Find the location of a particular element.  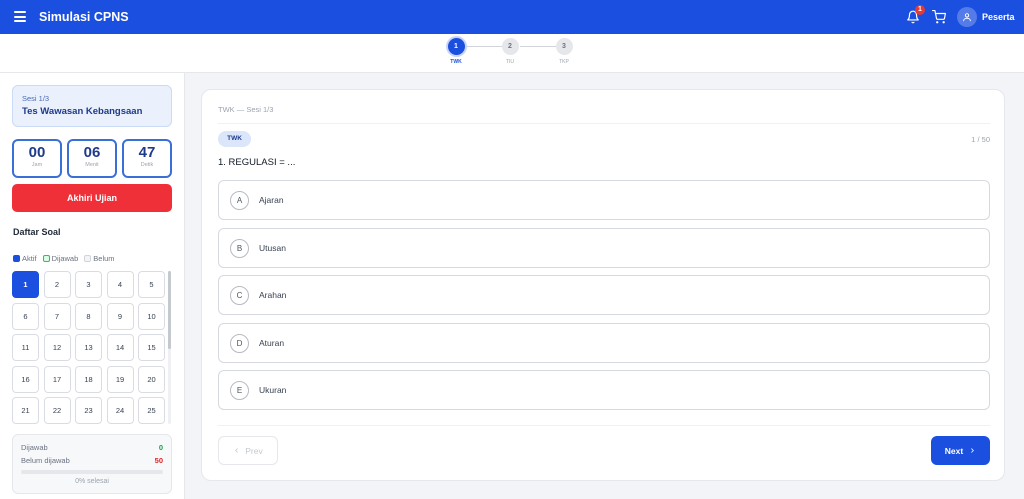

question-number-button: 3 is located at coordinates (88, 284).